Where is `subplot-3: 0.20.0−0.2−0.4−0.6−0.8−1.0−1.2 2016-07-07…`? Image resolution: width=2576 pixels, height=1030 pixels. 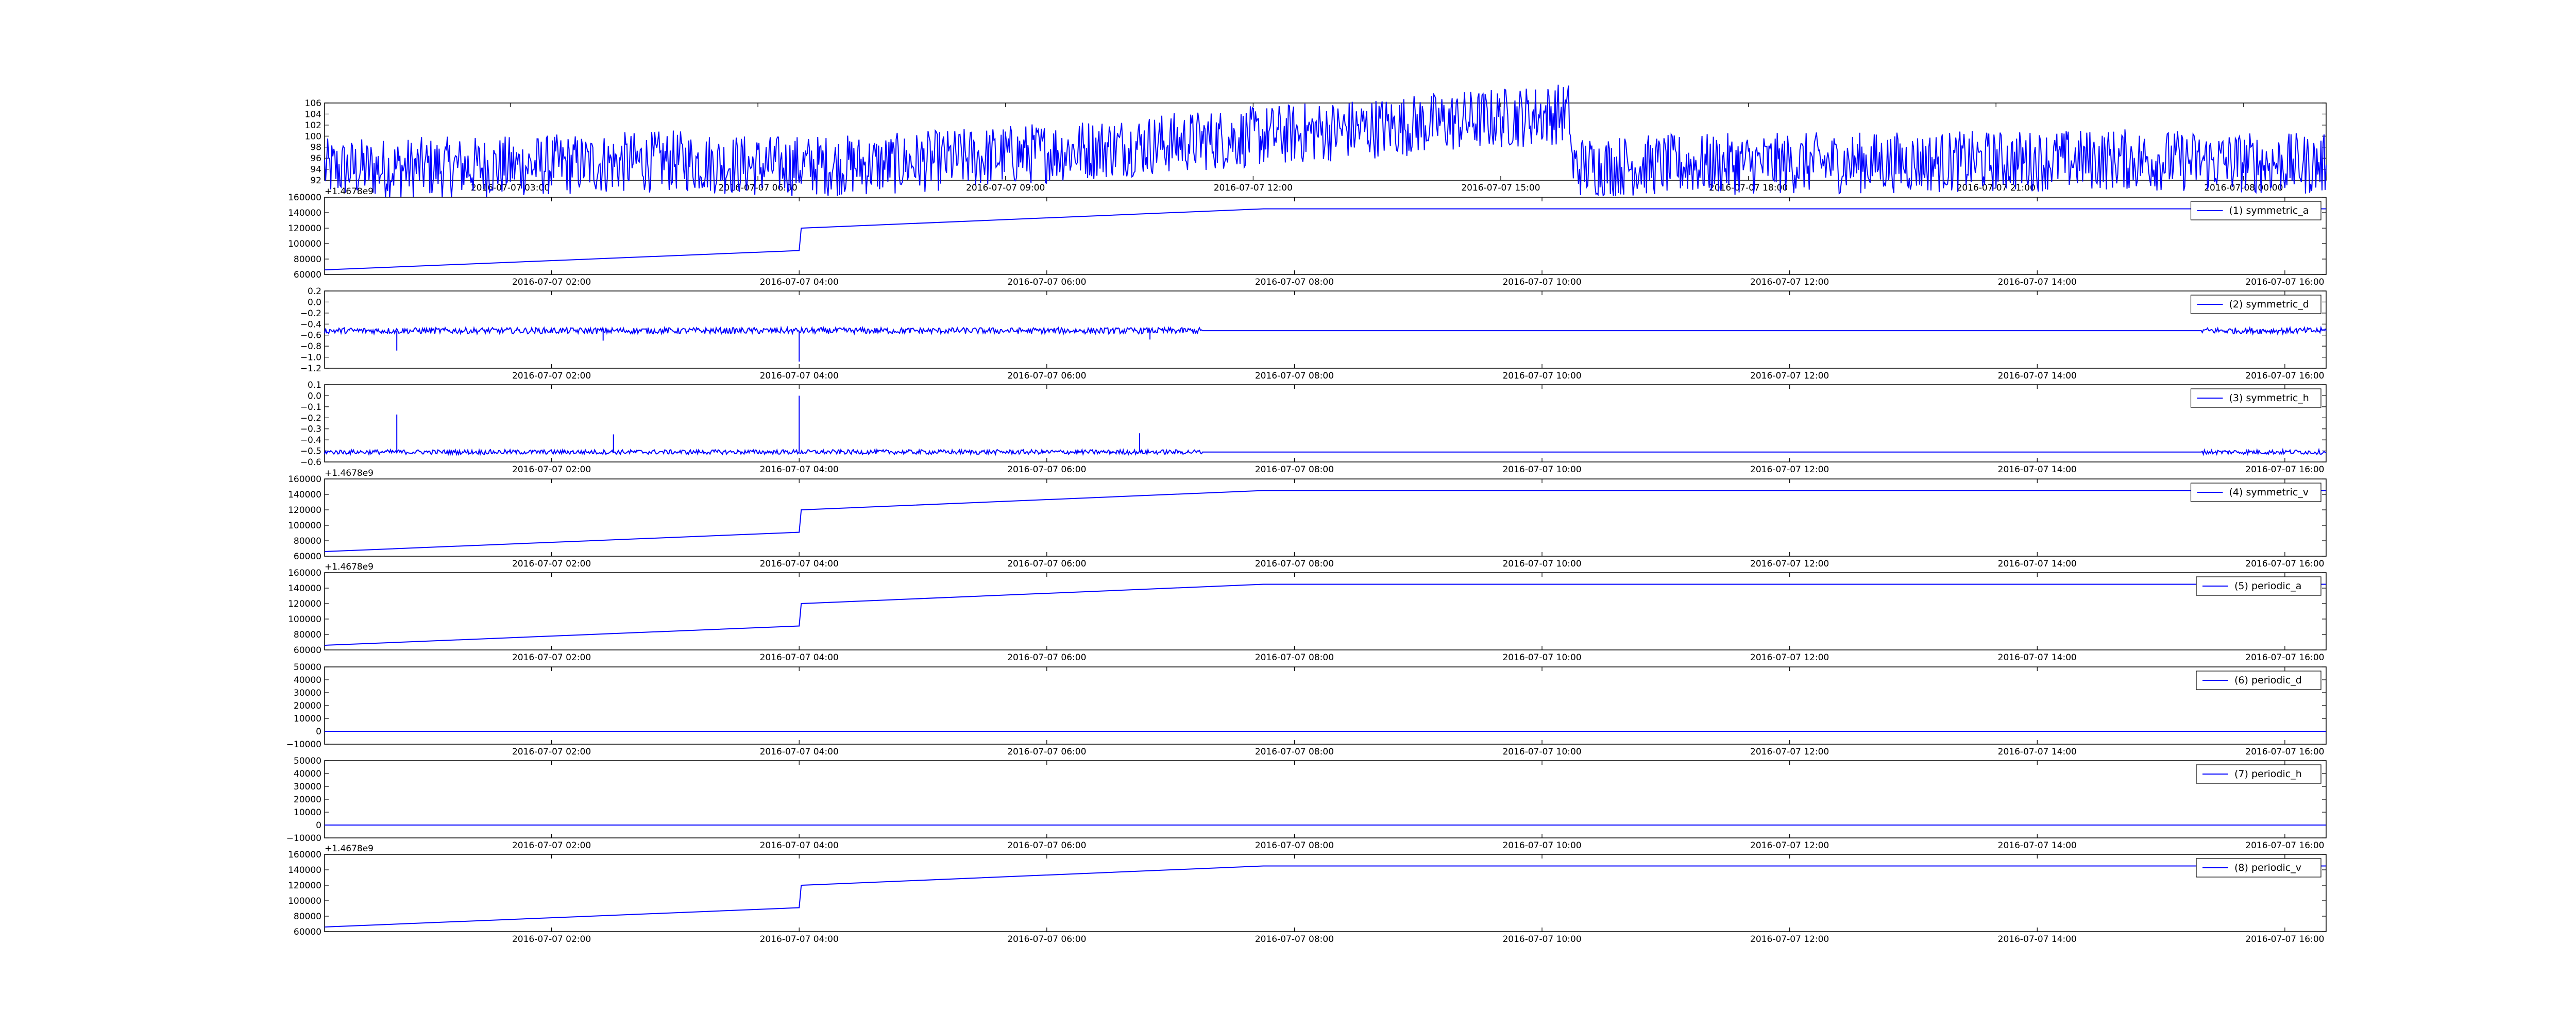
subplot-3: 0.20.0−0.2−0.4−0.6−0.8−1.0−1.2 2016-07-07… is located at coordinates (1313, 333).